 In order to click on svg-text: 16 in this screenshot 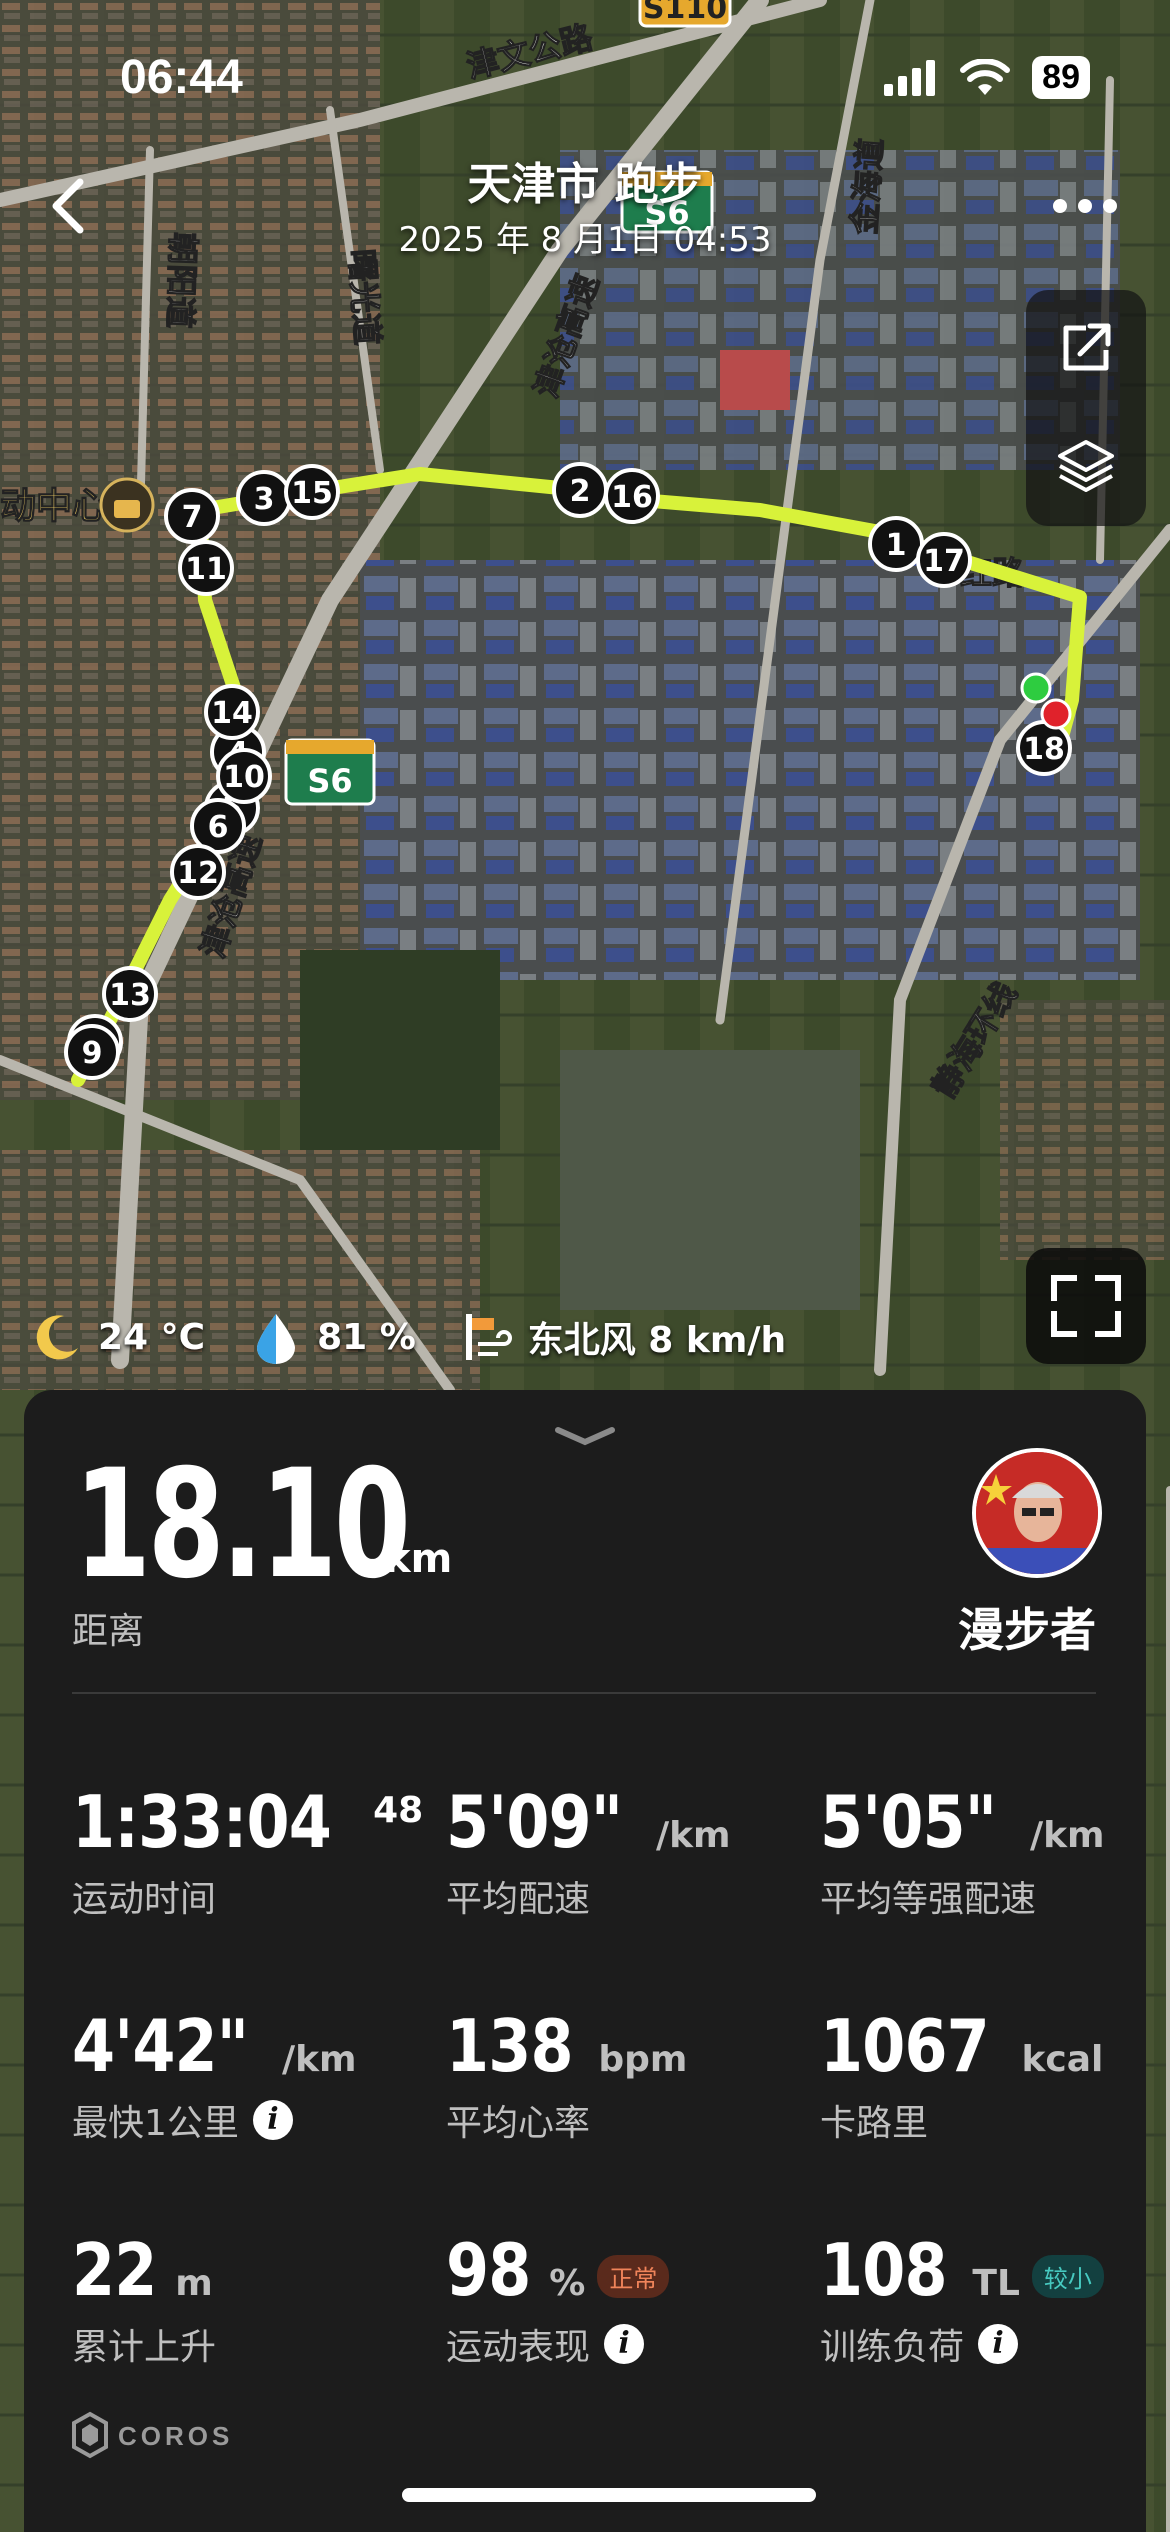, I will do `click(632, 497)`.